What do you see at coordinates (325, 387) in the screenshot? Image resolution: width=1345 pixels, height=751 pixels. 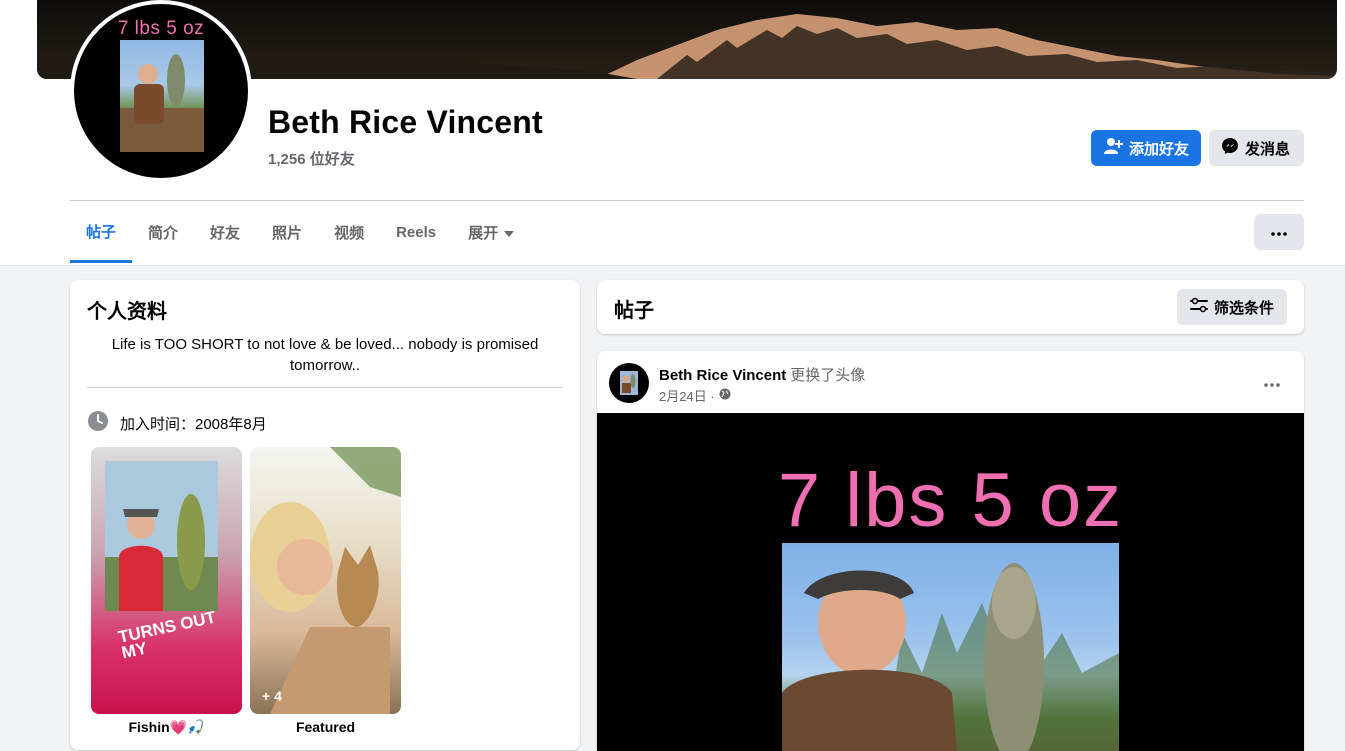 I see `intro-divider` at bounding box center [325, 387].